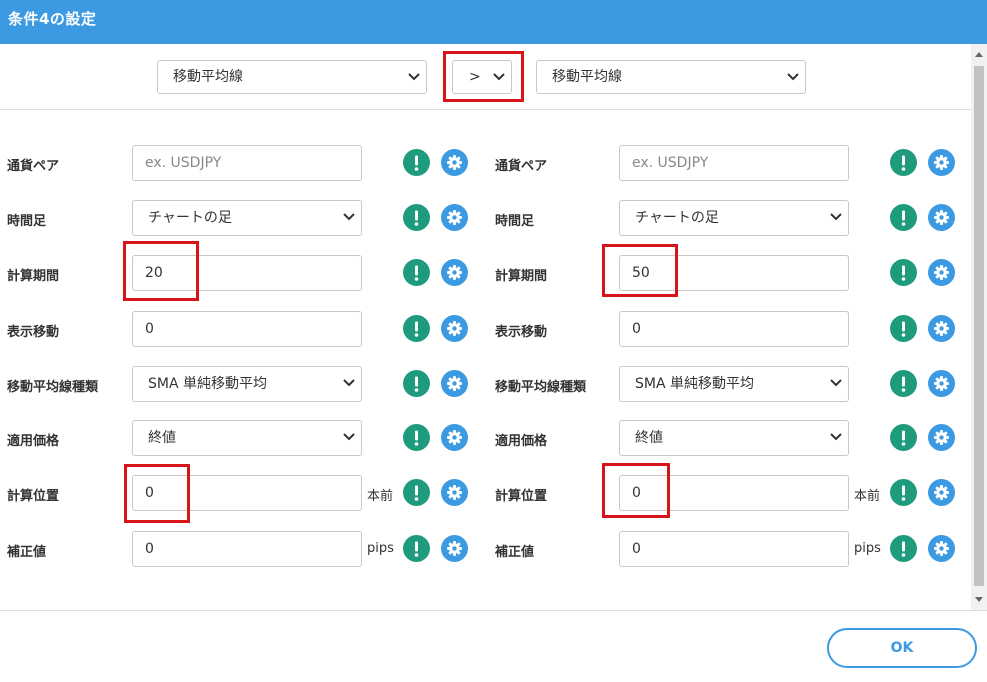 The width and height of the screenshot is (987, 682). What do you see at coordinates (587, 77) in the screenshot?
I see `right-indicator-value: 移動平均線` at bounding box center [587, 77].